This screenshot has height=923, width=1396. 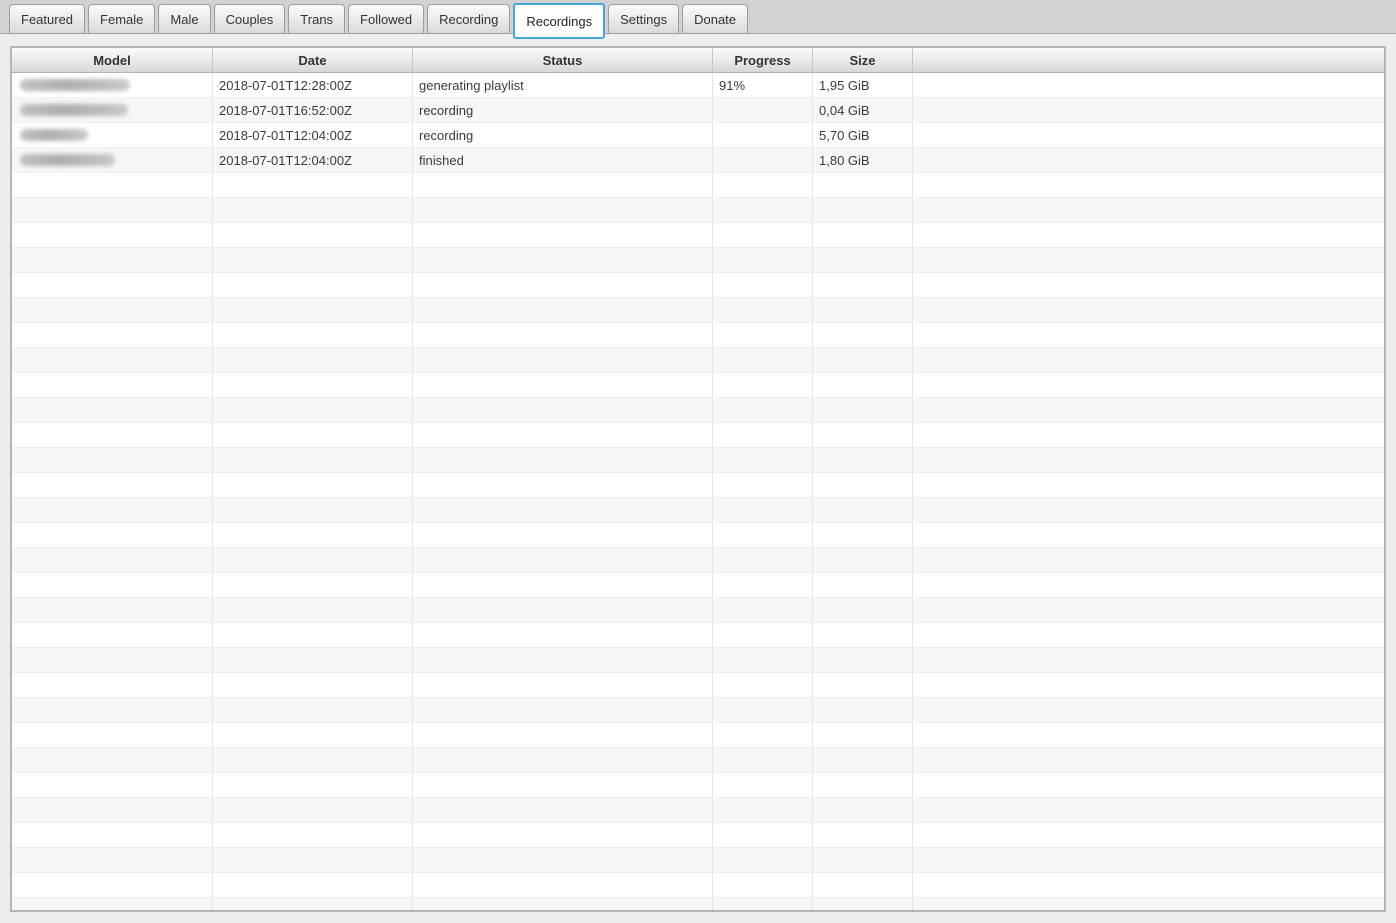 I want to click on cell-status: finished, so click(x=563, y=160).